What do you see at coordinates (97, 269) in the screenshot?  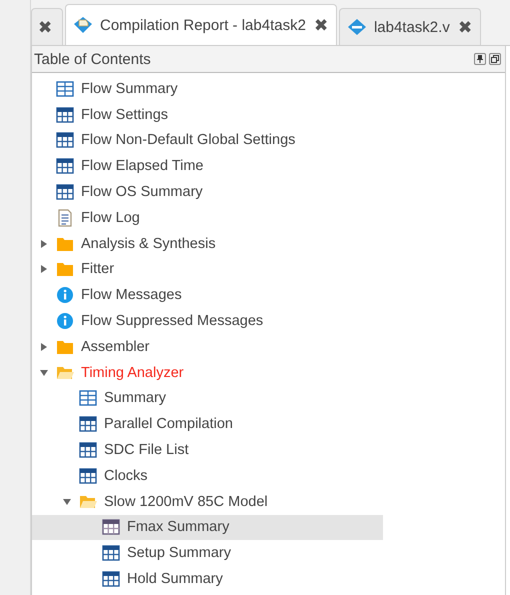 I see `item-label: Fitter` at bounding box center [97, 269].